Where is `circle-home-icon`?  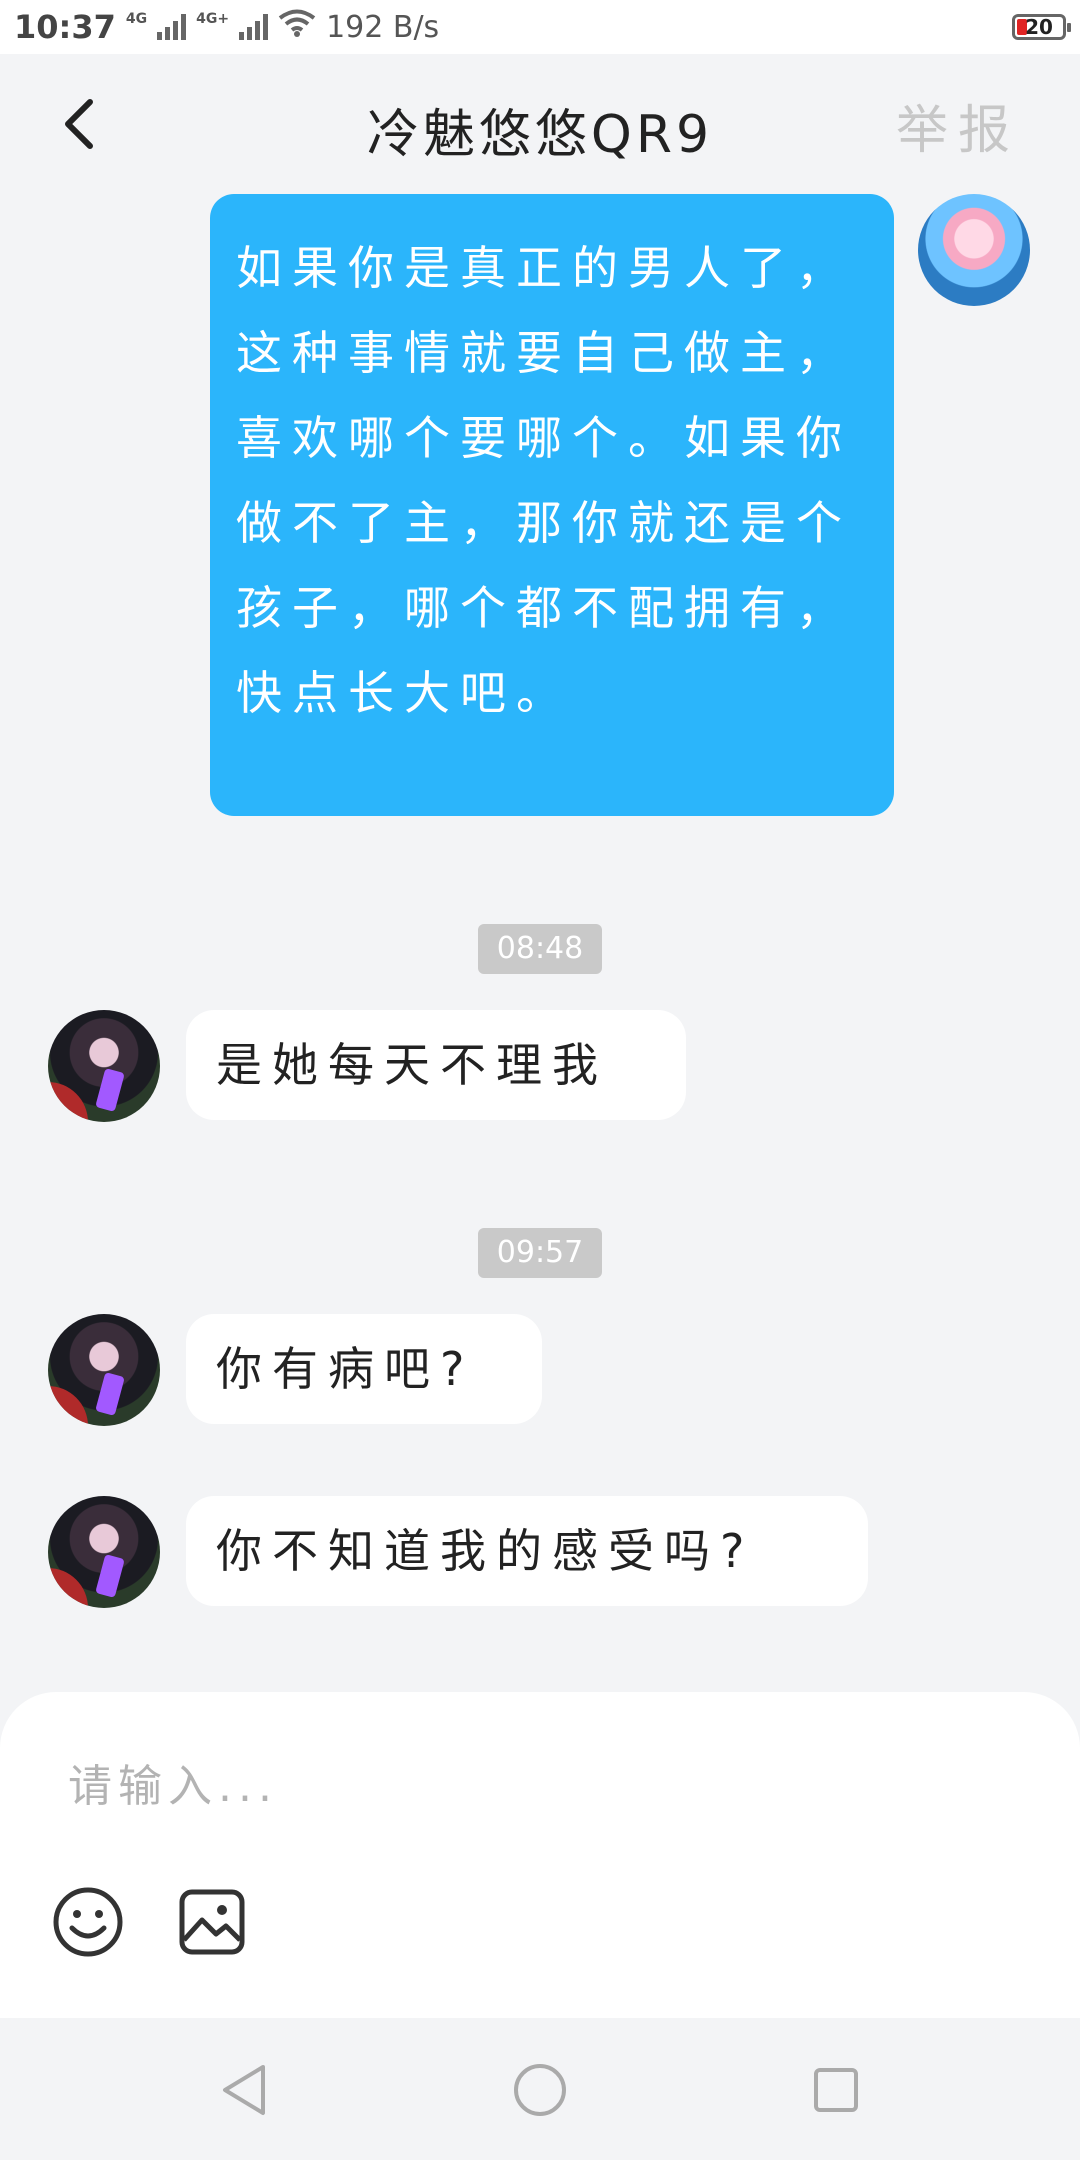 circle-home-icon is located at coordinates (540, 2090).